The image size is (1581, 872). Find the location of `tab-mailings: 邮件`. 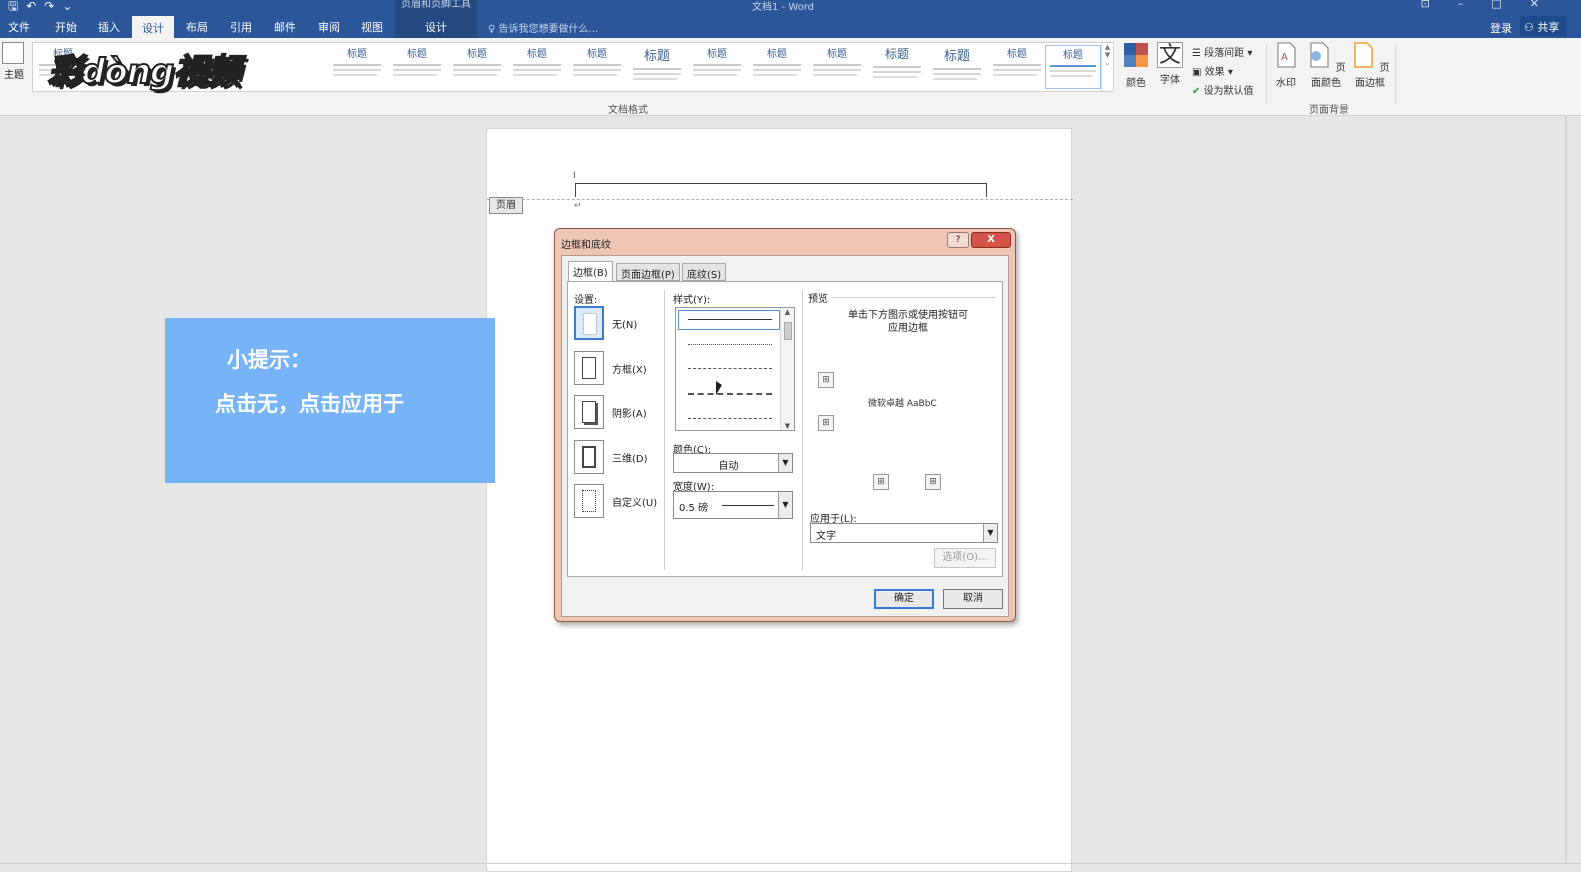

tab-mailings: 邮件 is located at coordinates (285, 27).